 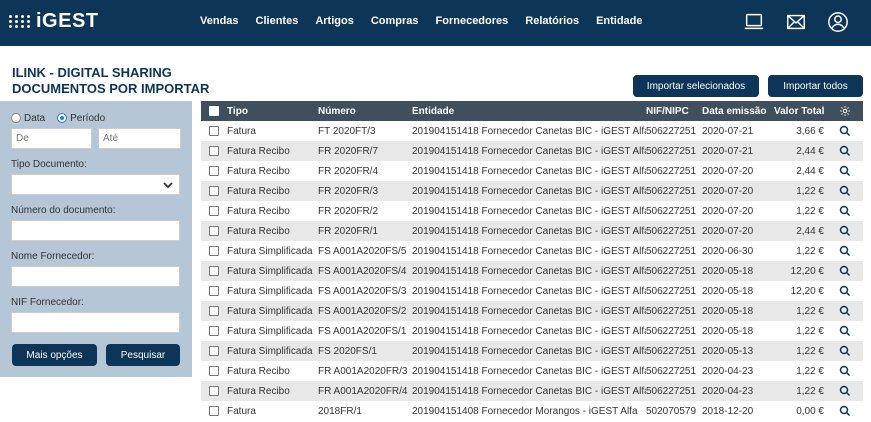 I want to click on import-all-button: Importar todos, so click(x=815, y=86).